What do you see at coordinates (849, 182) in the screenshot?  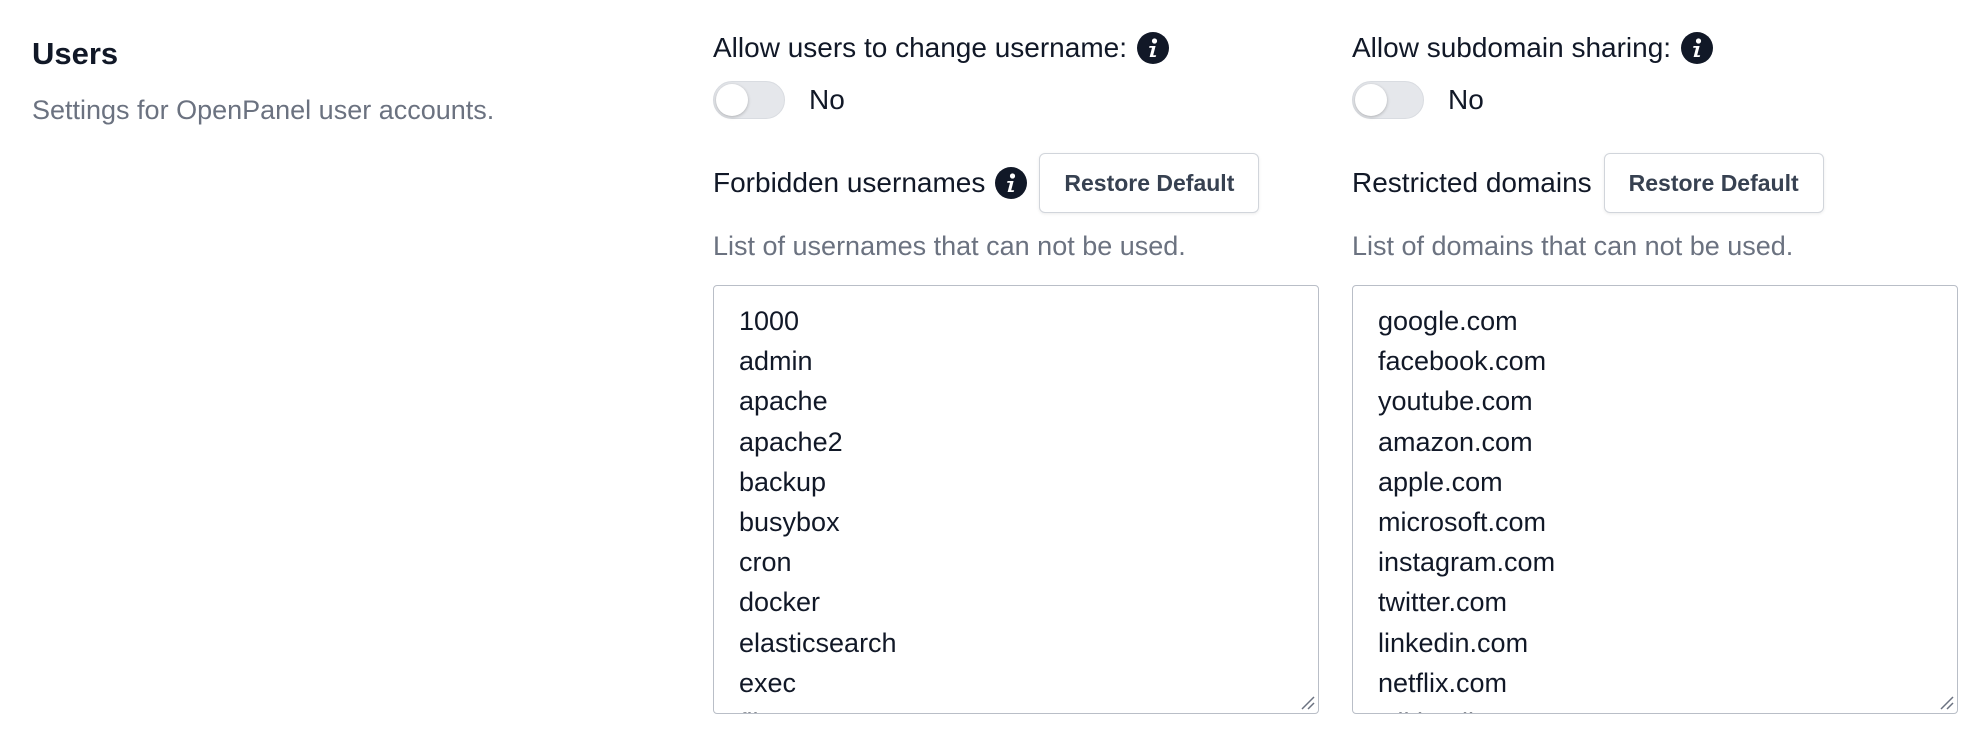 I see `forbidden-usernames-label: Forbidden usernames` at bounding box center [849, 182].